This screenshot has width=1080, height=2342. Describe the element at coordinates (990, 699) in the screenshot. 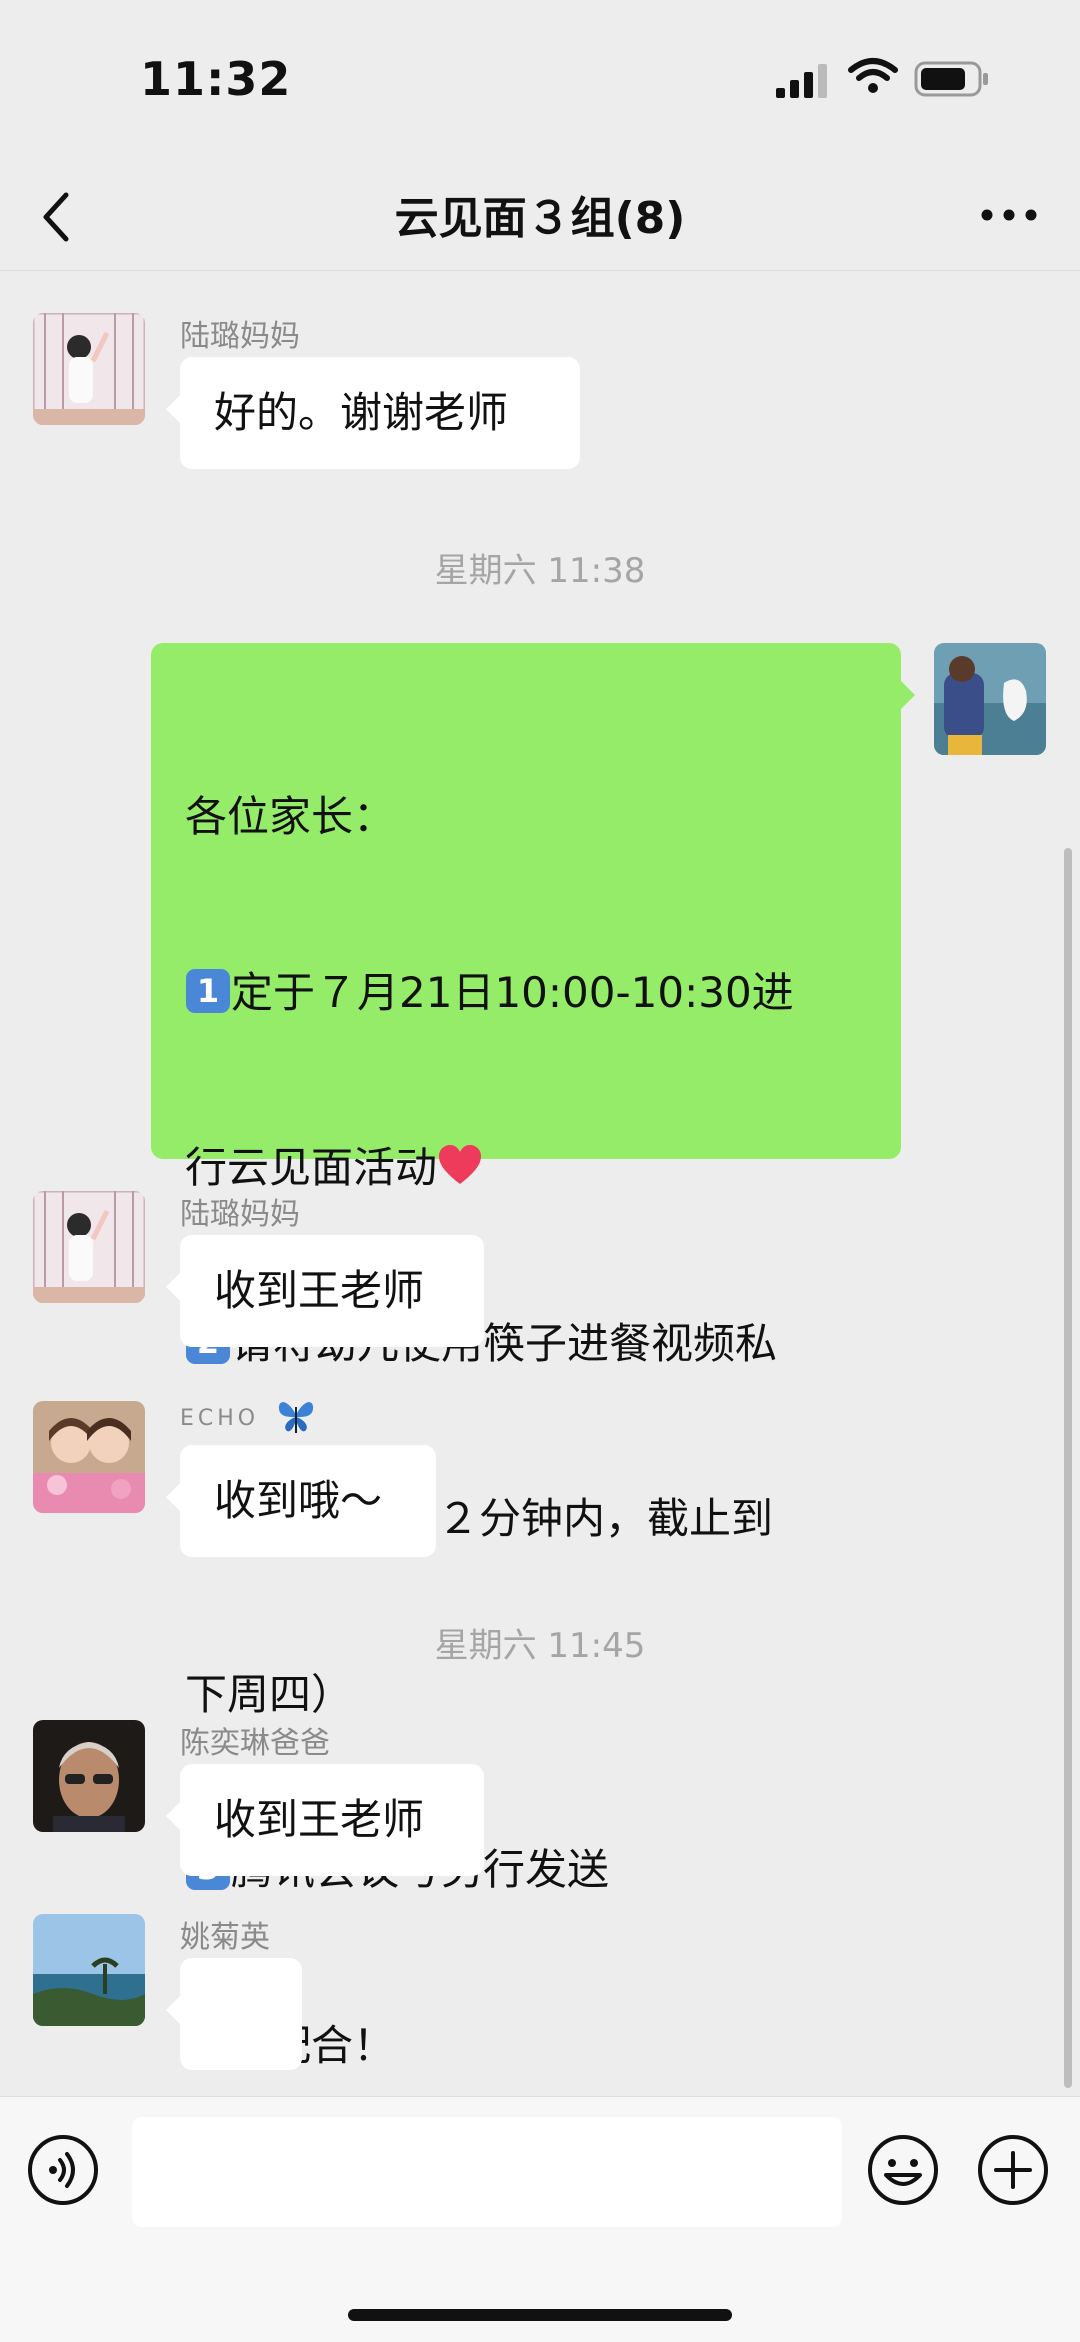

I see `my-avatar` at that location.